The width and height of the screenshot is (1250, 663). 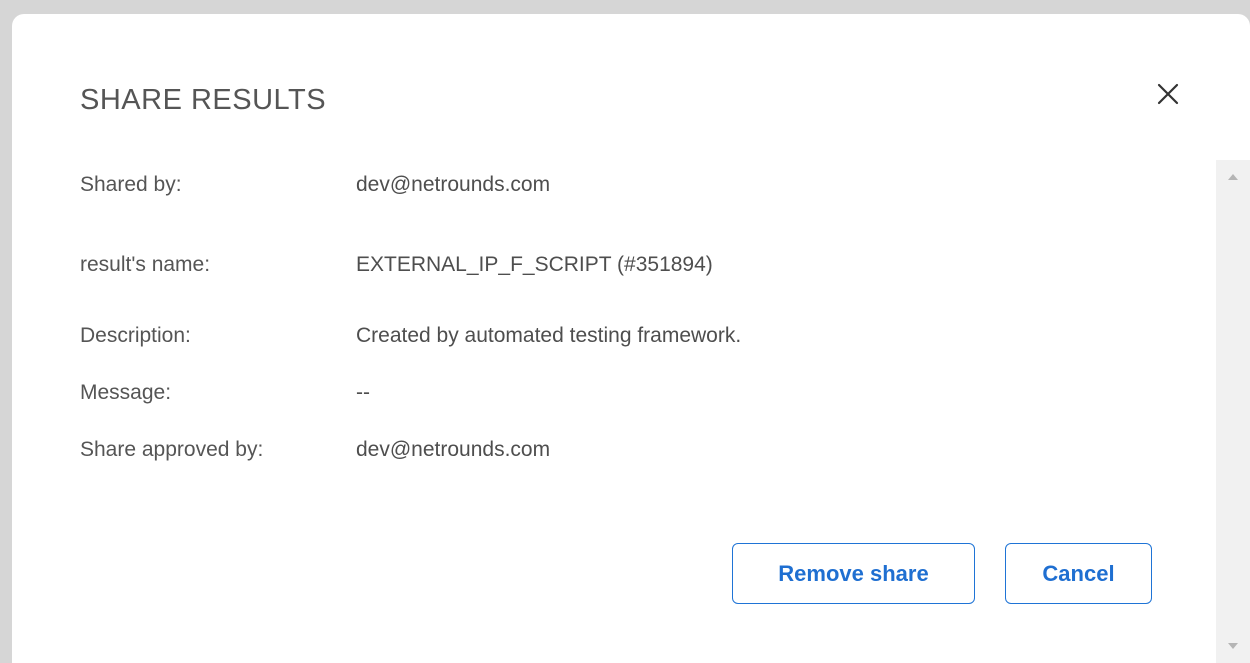 What do you see at coordinates (203, 100) in the screenshot?
I see `dialog-title: SHARE RESULTS` at bounding box center [203, 100].